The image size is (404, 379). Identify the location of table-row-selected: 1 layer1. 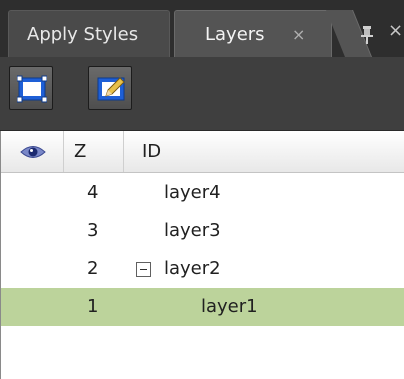
(202, 307).